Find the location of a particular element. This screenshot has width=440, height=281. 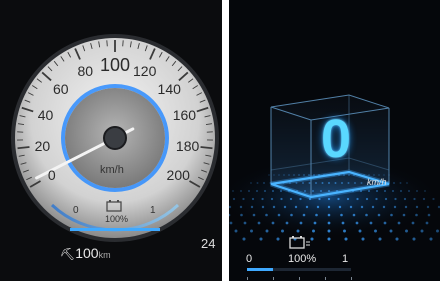

speed-tick-label: 120 is located at coordinates (145, 71).